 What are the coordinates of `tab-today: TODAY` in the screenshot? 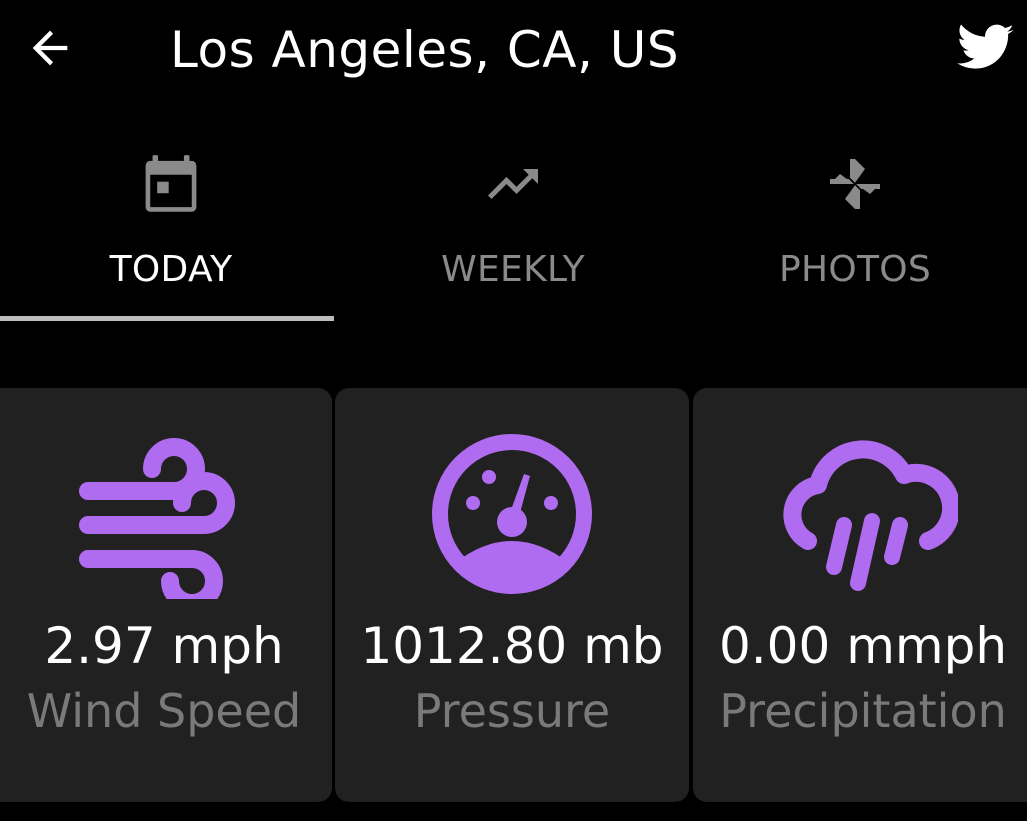 It's located at (171, 228).